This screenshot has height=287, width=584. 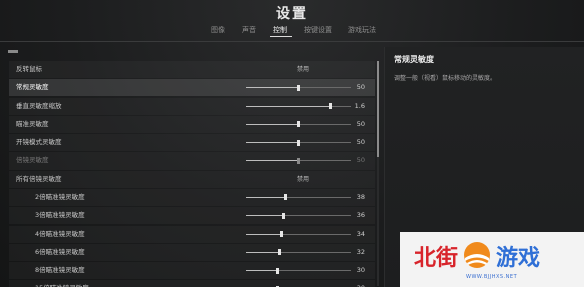 What do you see at coordinates (192, 234) in the screenshot?
I see `setting-row: 4倍瞄准镜灵敏度 34` at bounding box center [192, 234].